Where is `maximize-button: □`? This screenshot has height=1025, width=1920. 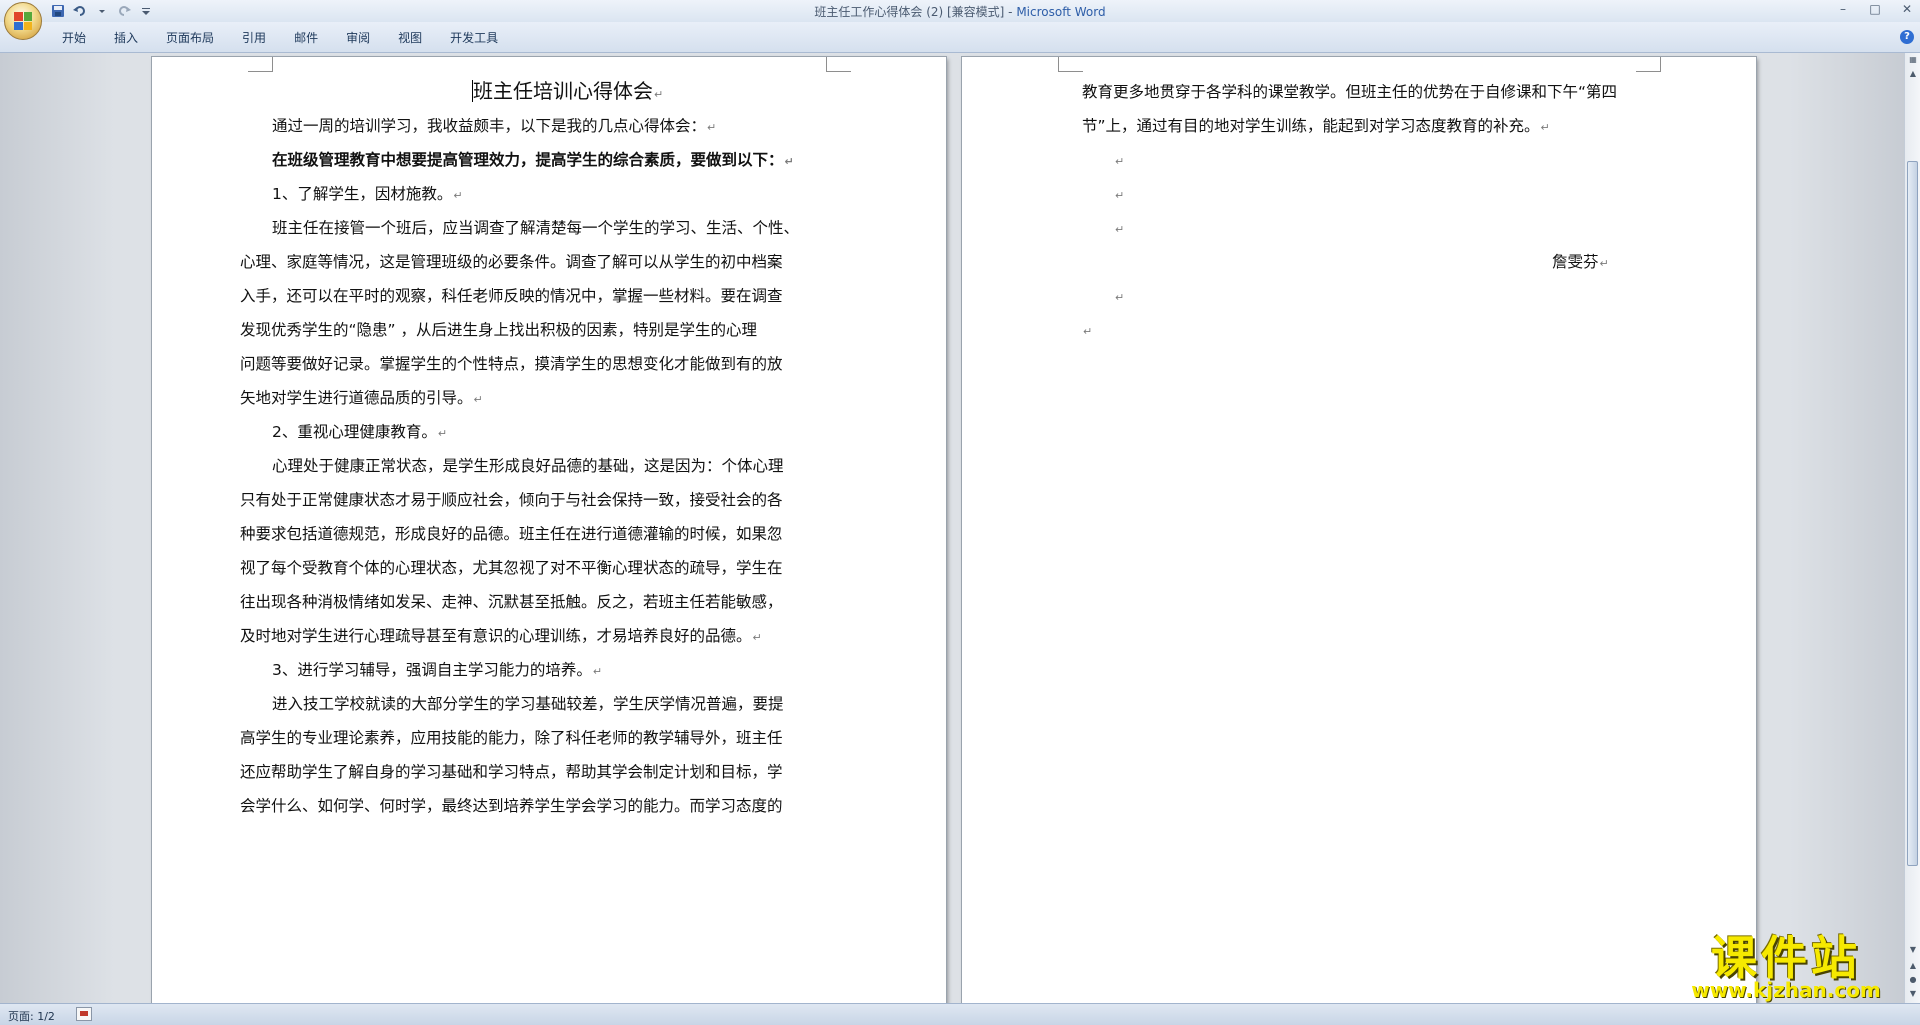 maximize-button: □ is located at coordinates (1875, 9).